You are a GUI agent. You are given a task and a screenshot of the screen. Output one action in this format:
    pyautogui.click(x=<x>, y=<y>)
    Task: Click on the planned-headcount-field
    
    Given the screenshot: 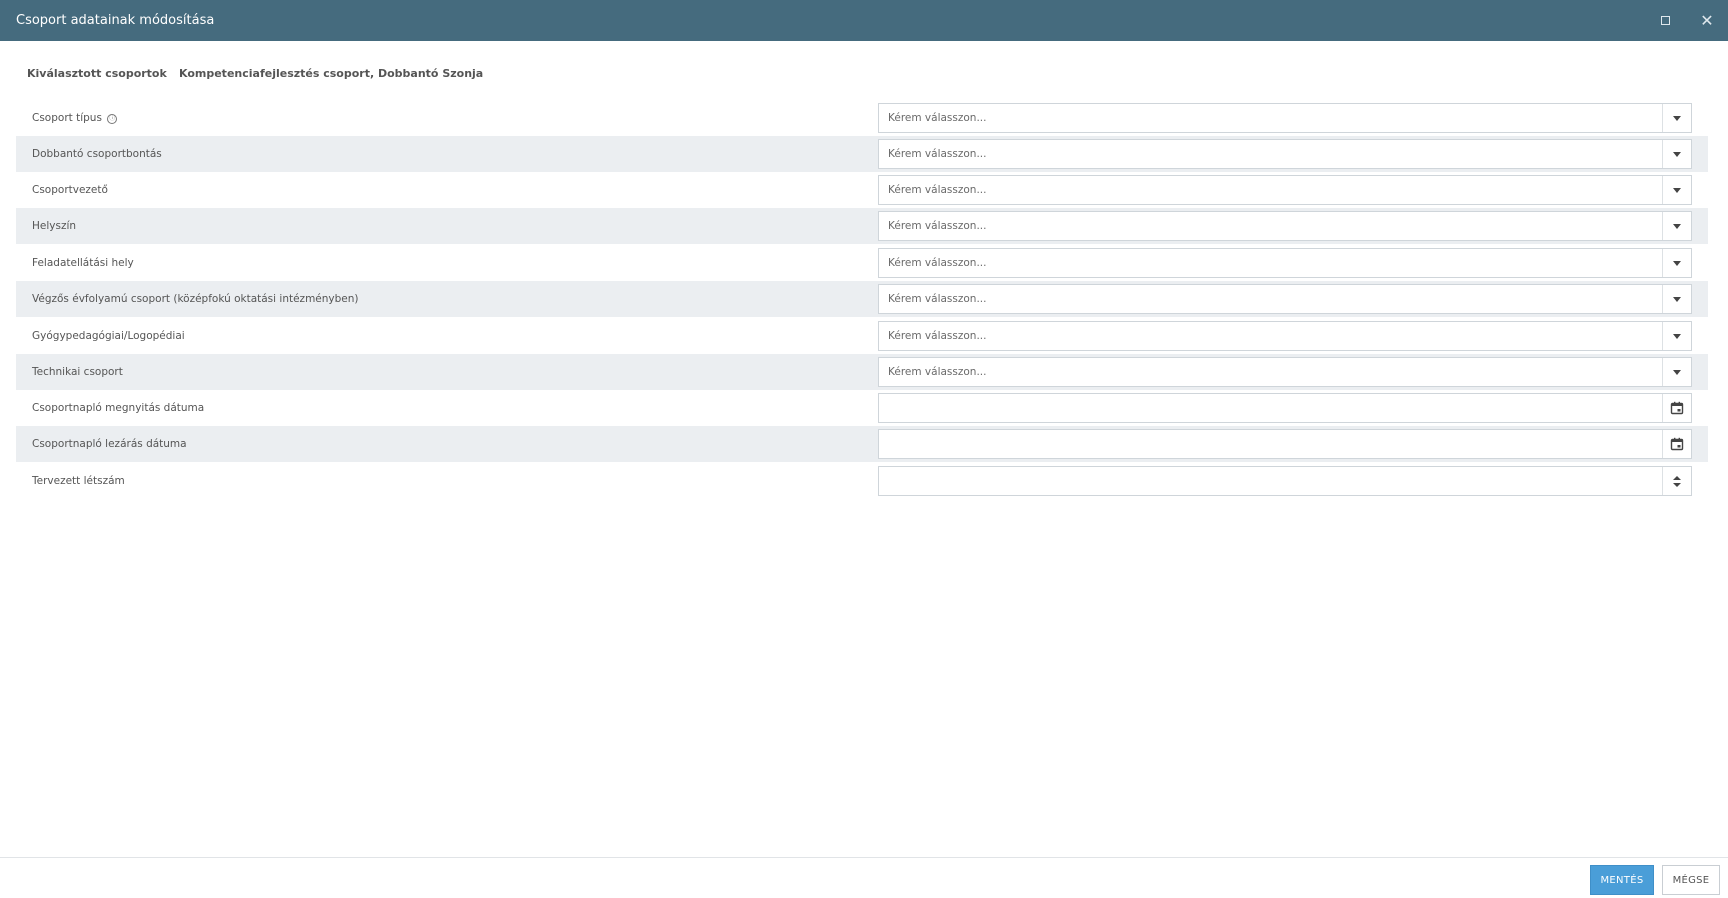 What is the action you would take?
    pyautogui.click(x=1285, y=481)
    